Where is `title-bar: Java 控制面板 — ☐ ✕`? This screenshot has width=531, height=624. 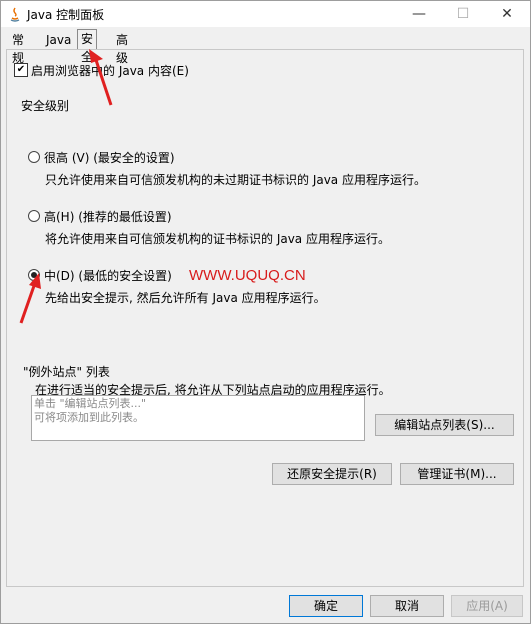
title-bar: Java 控制面板 — ☐ ✕ is located at coordinates (265, 14).